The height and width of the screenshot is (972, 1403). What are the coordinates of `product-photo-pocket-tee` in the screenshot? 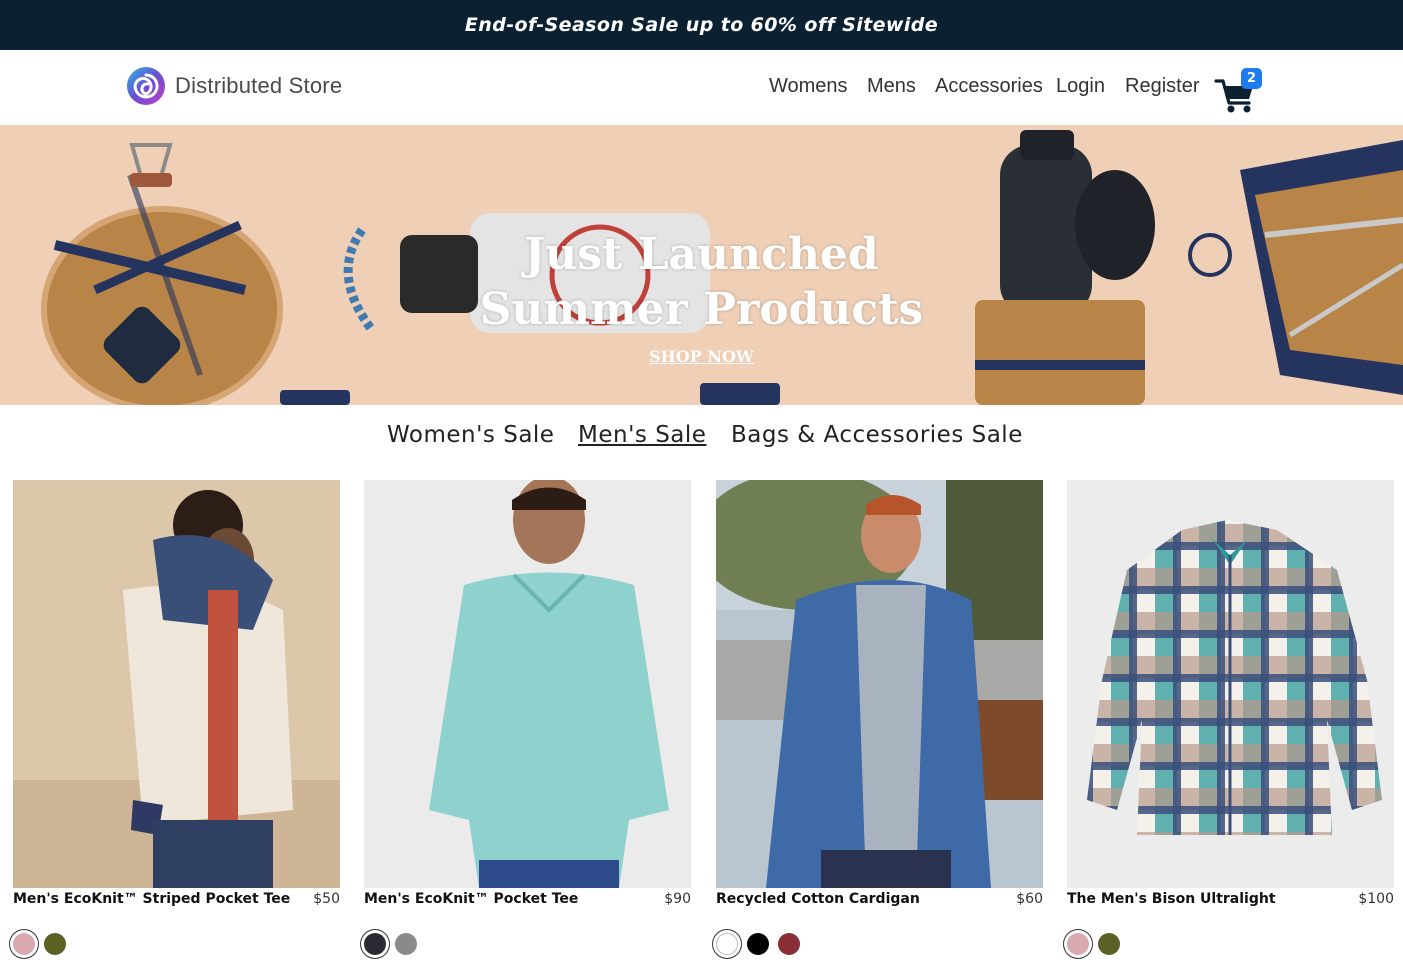 It's located at (527, 684).